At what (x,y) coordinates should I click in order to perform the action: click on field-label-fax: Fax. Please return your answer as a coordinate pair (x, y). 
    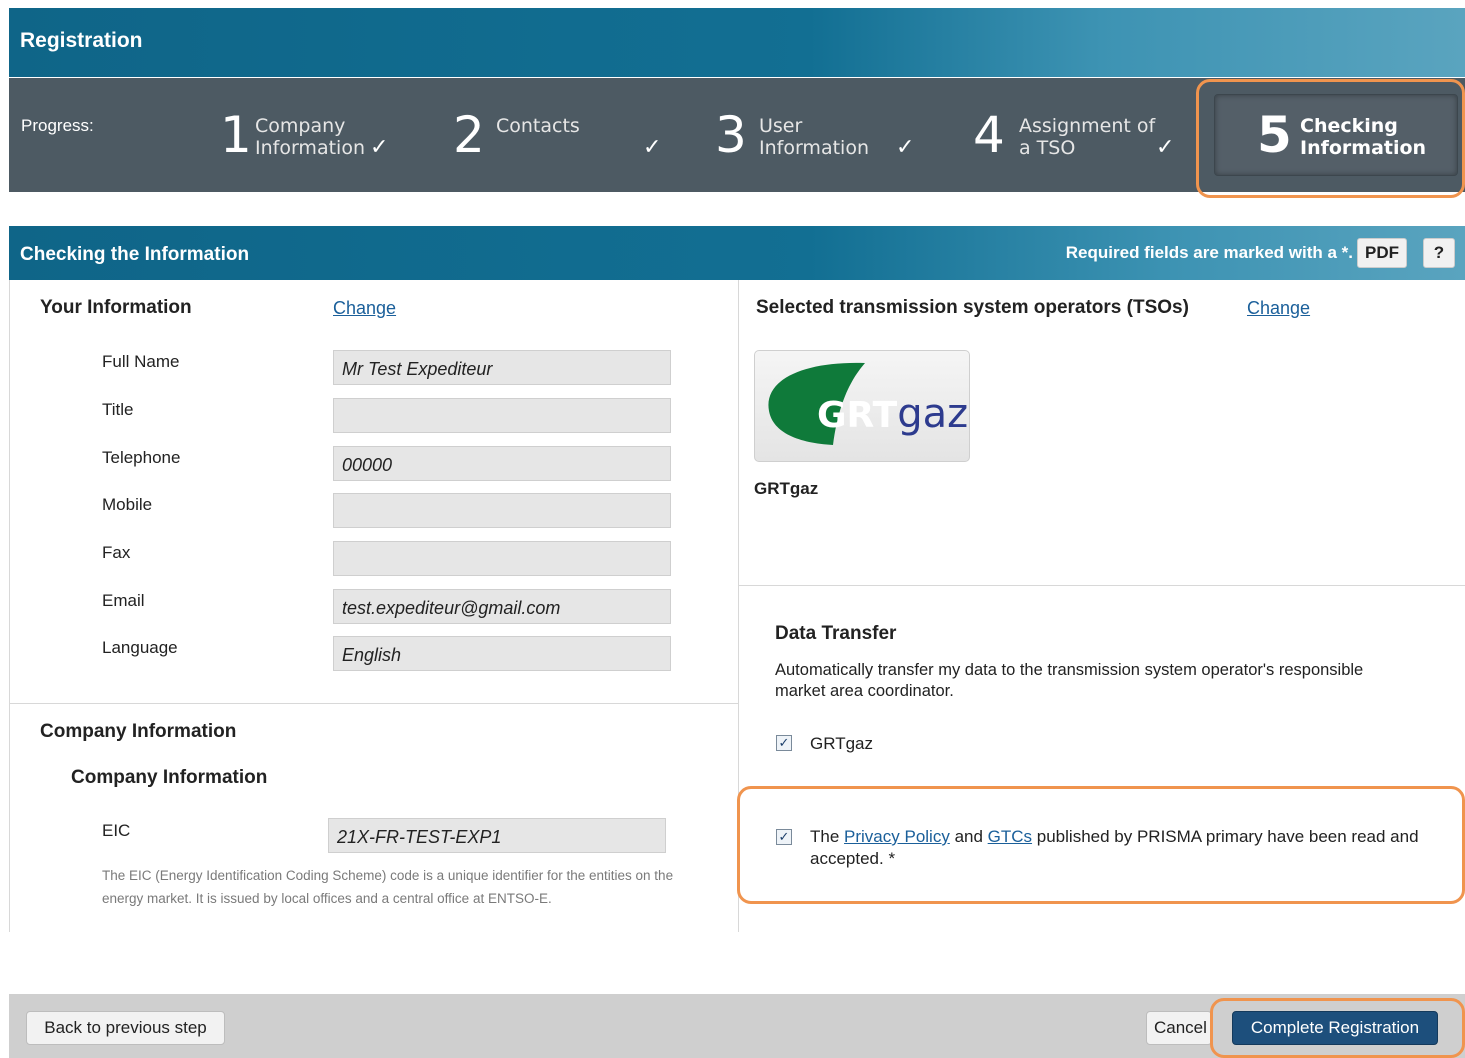
    Looking at the image, I should click on (116, 552).